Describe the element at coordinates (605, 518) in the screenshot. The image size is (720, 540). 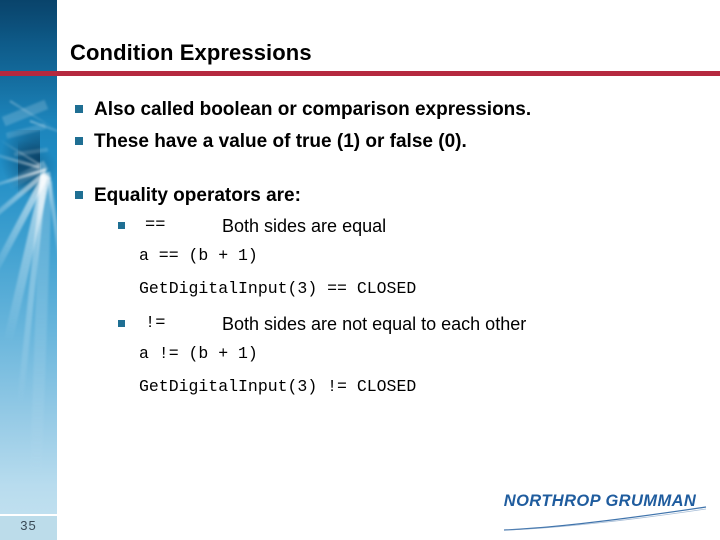
I see `logo-swoosh-icon` at that location.